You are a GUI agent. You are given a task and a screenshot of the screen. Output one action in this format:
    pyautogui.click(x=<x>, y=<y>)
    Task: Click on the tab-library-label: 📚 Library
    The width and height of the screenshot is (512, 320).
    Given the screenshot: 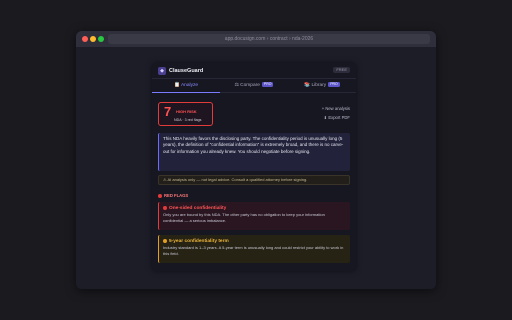 What is the action you would take?
    pyautogui.click(x=315, y=85)
    